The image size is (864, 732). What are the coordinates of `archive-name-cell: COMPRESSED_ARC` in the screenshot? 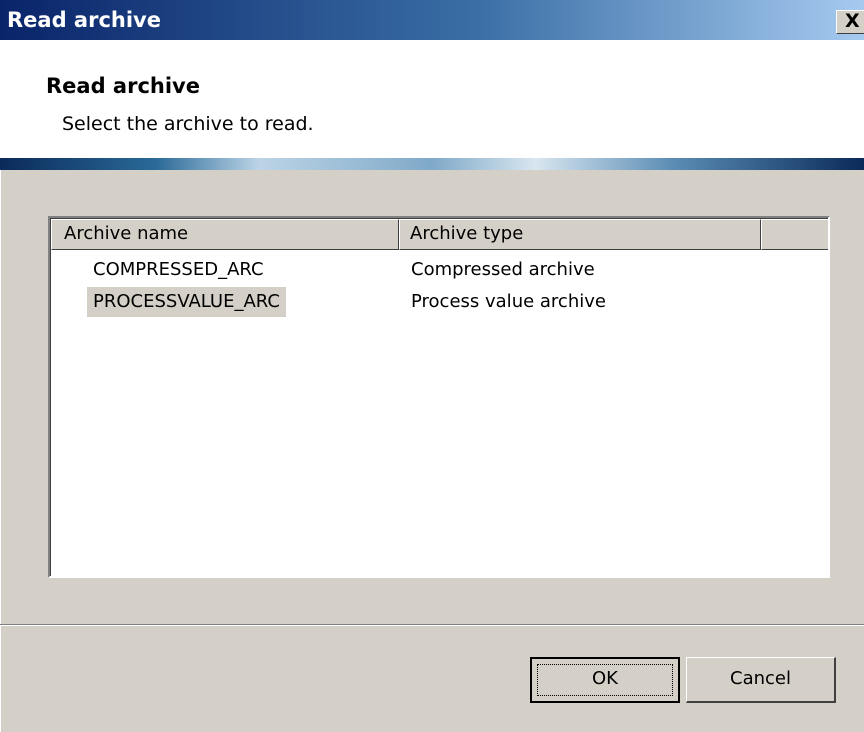 It's located at (178, 269).